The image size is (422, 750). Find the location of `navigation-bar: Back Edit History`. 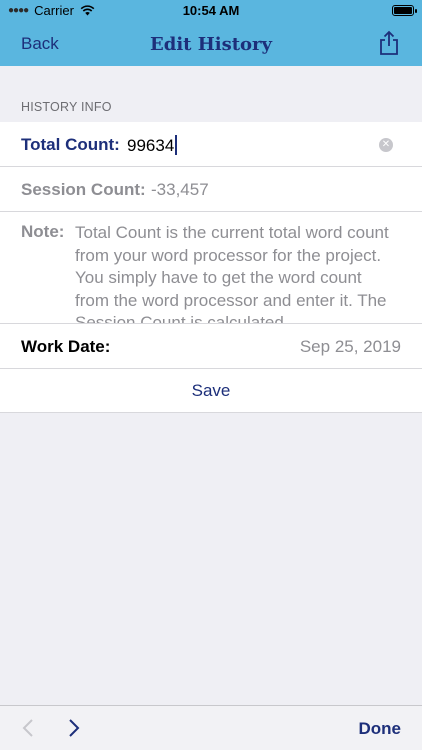

navigation-bar: Back Edit History is located at coordinates (211, 44).